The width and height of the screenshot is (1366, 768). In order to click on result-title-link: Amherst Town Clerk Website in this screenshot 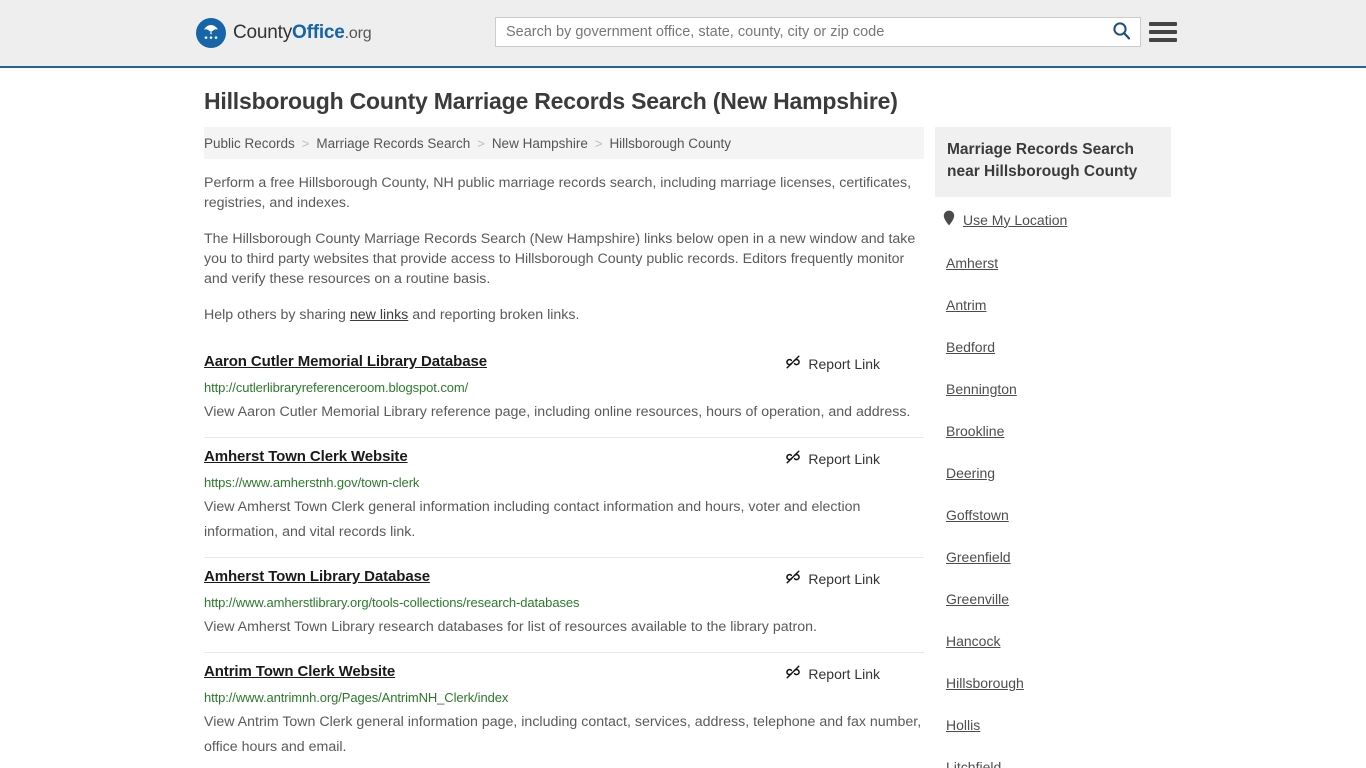, I will do `click(306, 456)`.